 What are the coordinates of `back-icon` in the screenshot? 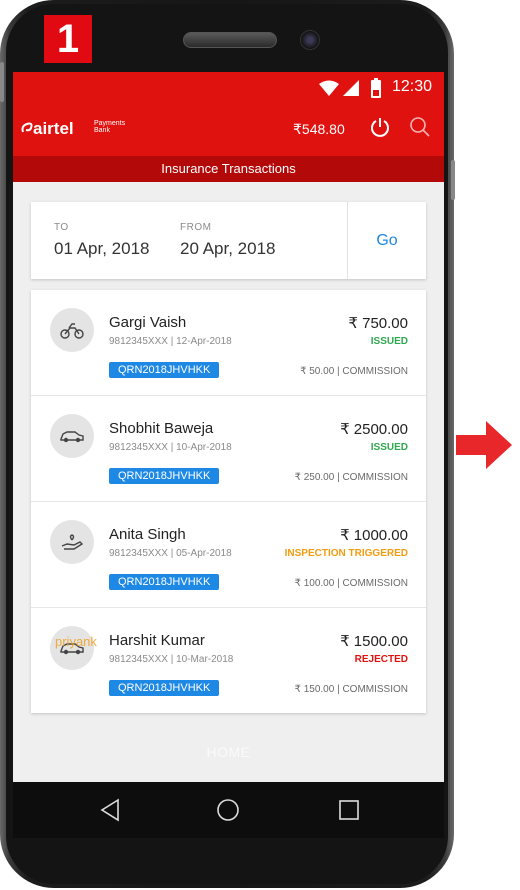 It's located at (110, 810).